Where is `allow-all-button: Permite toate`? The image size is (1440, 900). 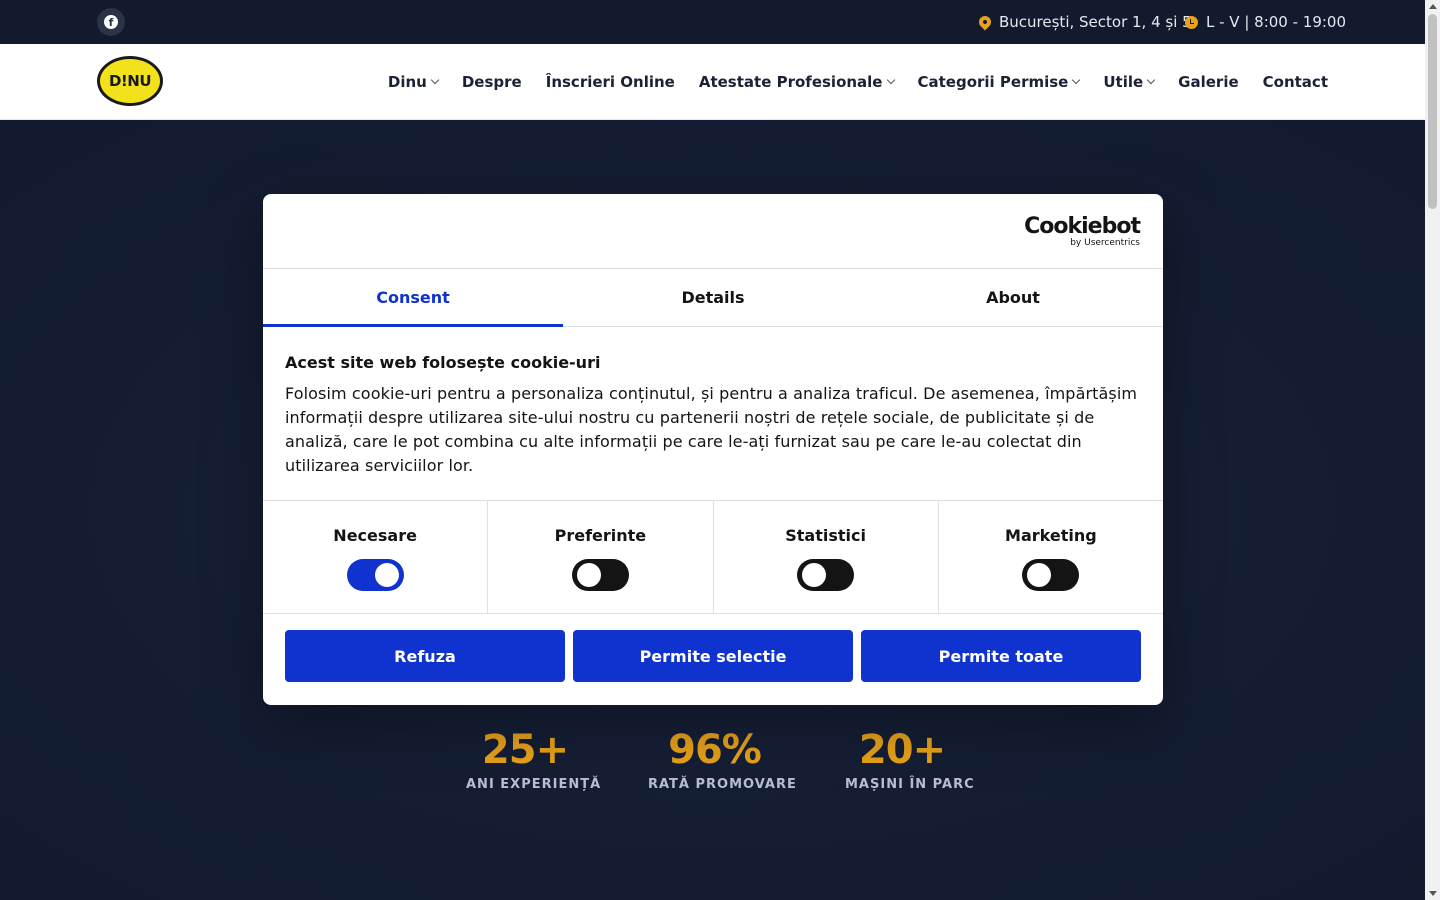 allow-all-button: Permite toate is located at coordinates (1001, 656).